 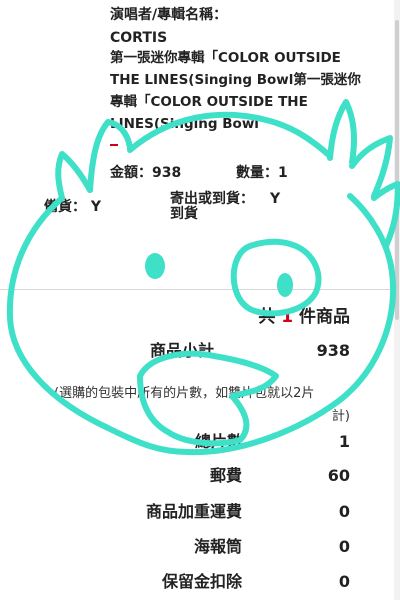 What do you see at coordinates (333, 350) in the screenshot?
I see `subtotal-value: 938` at bounding box center [333, 350].